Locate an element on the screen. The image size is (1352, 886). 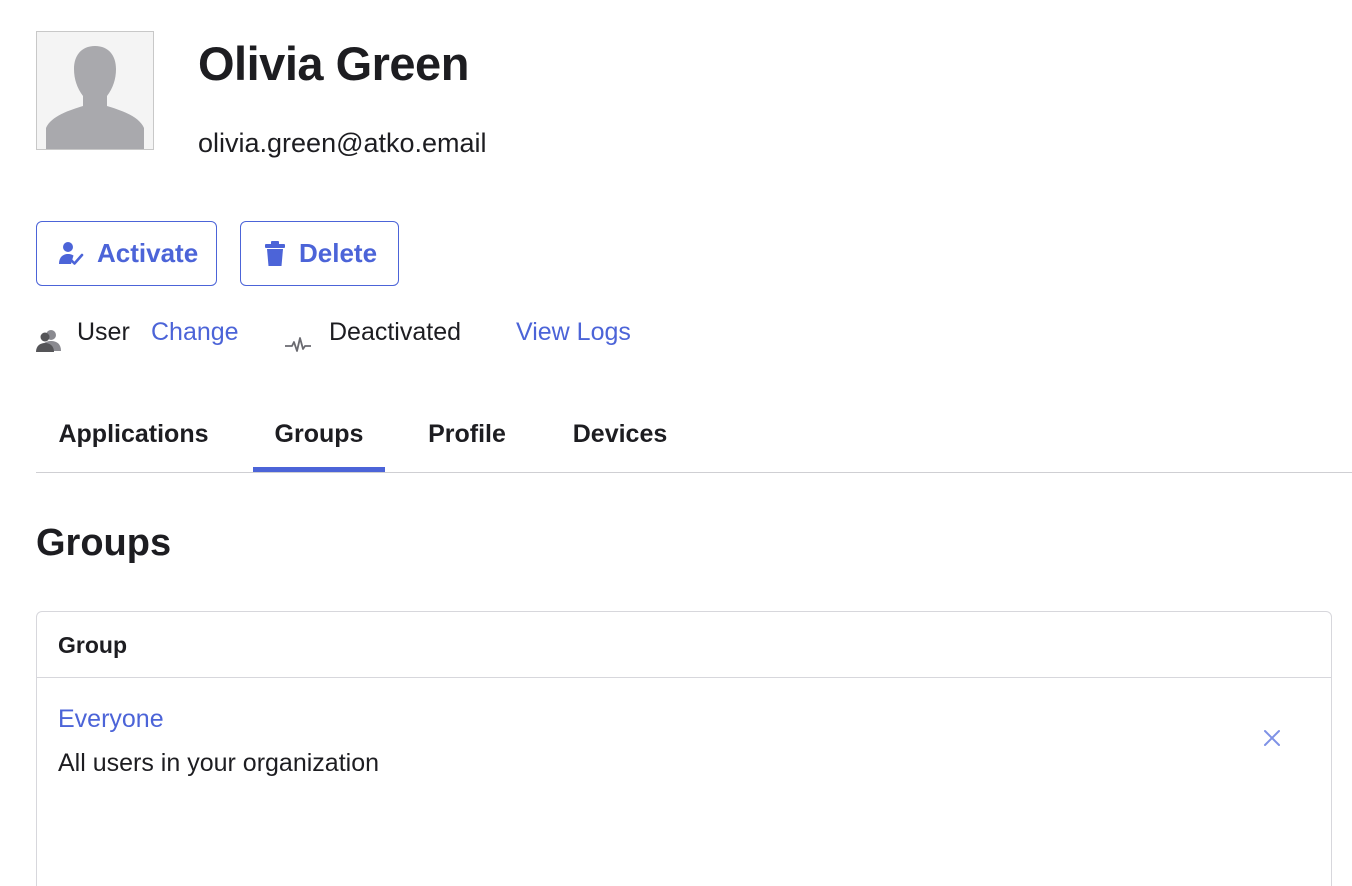
activate-user-icon is located at coordinates (71, 254).